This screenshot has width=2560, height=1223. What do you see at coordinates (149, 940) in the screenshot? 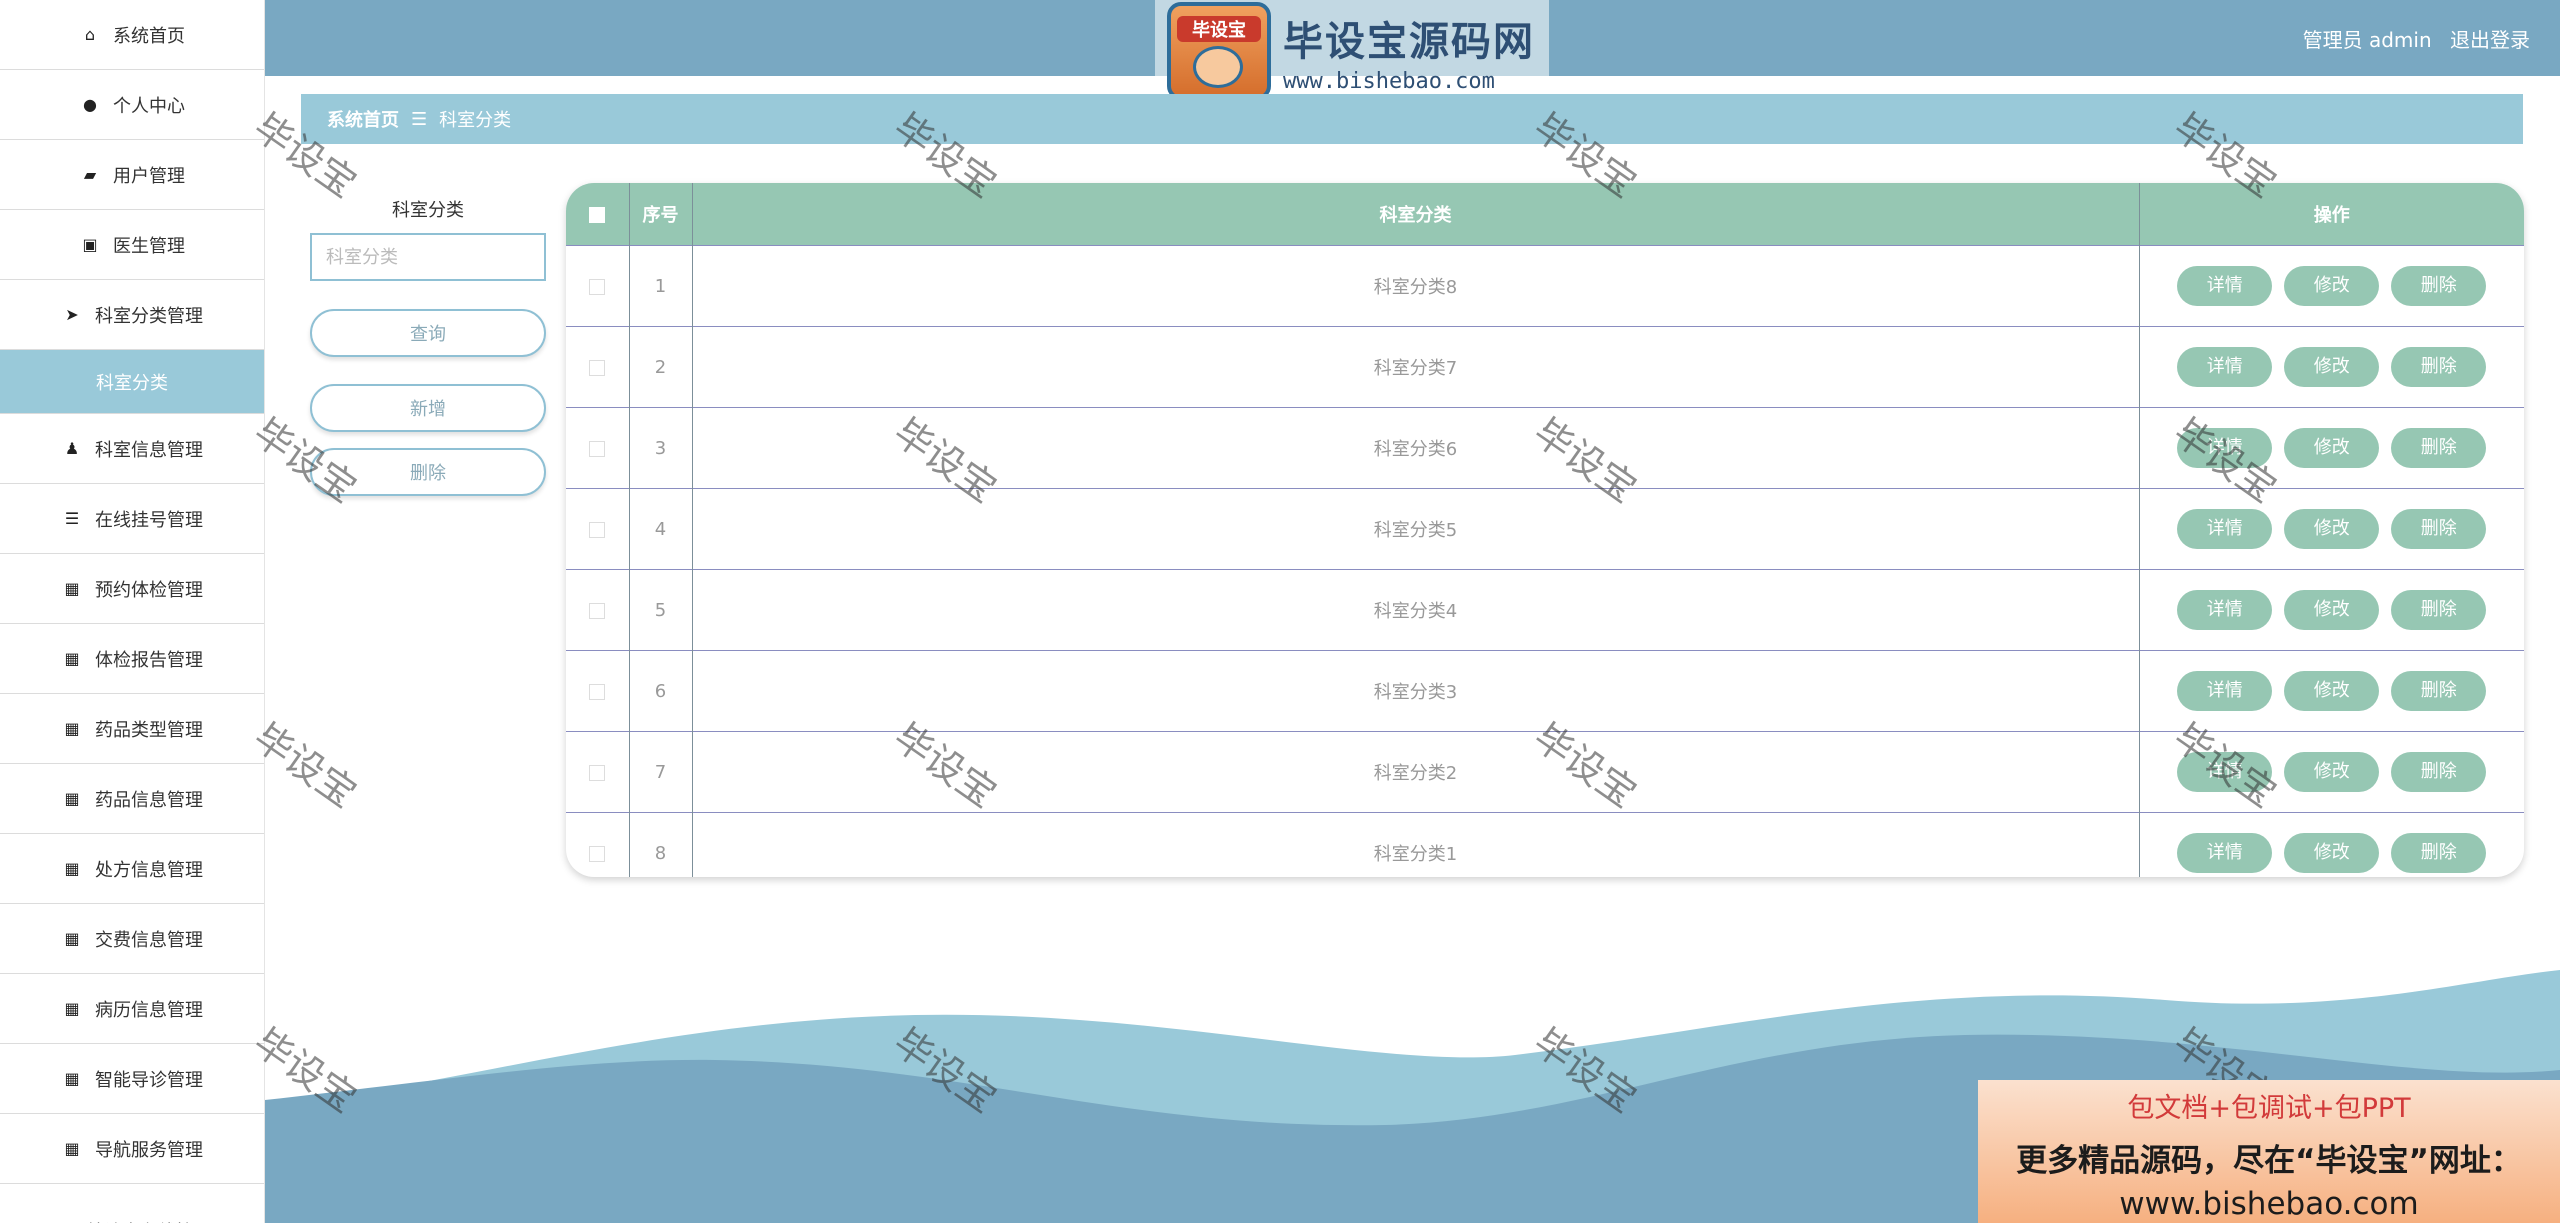
I see `sidebar-item-label: 交费信息管理` at bounding box center [149, 940].